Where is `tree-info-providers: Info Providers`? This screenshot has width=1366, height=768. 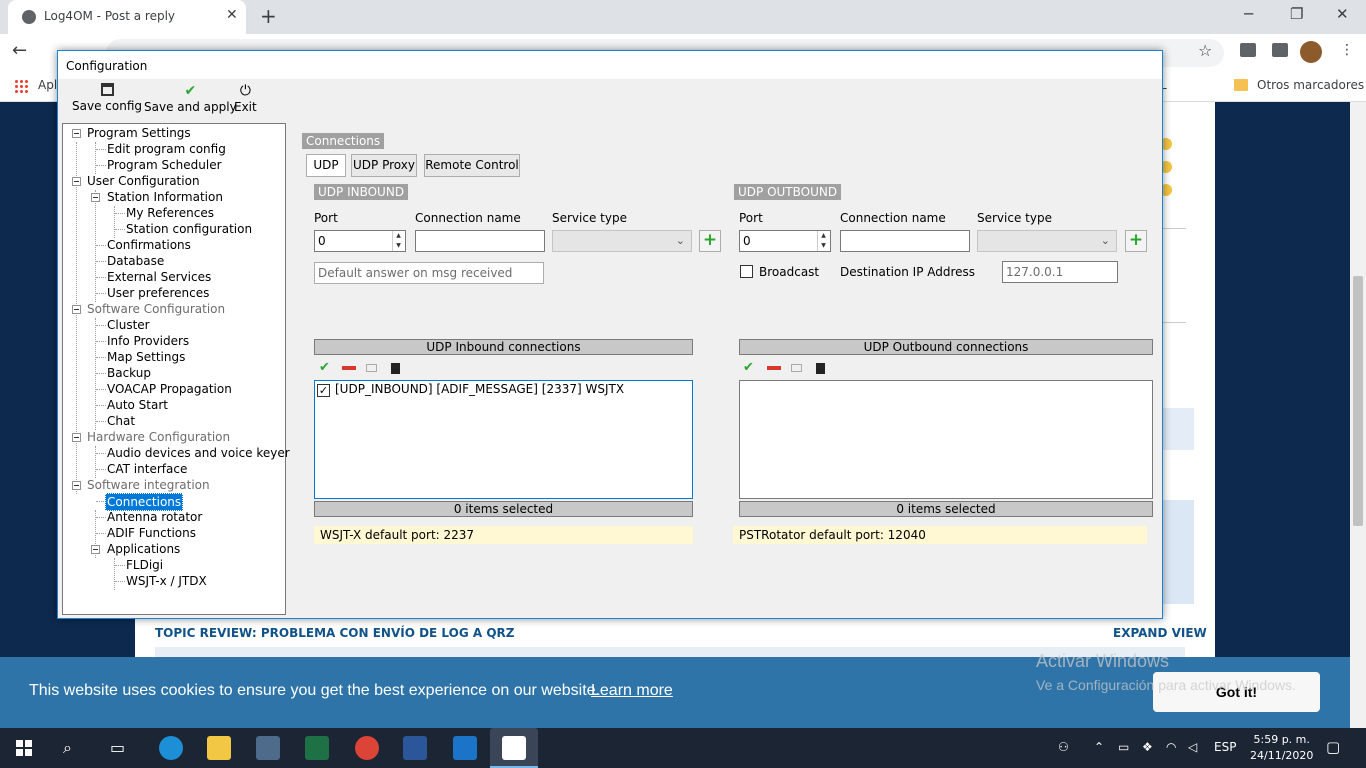
tree-info-providers: Info Providers is located at coordinates (148, 341).